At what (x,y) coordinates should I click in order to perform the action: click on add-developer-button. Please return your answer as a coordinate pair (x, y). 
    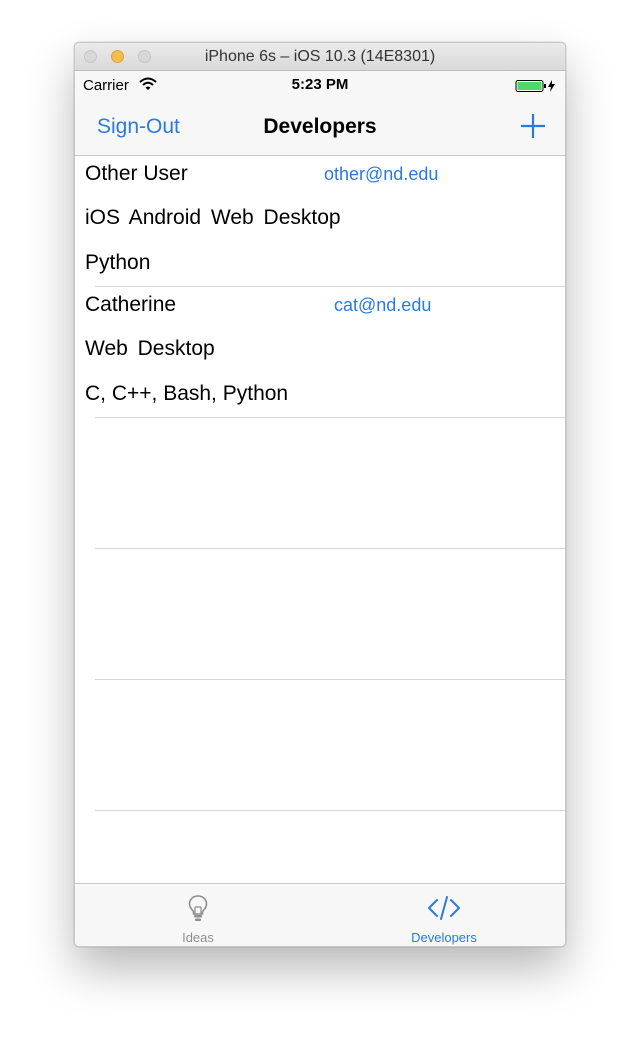
    Looking at the image, I should click on (533, 126).